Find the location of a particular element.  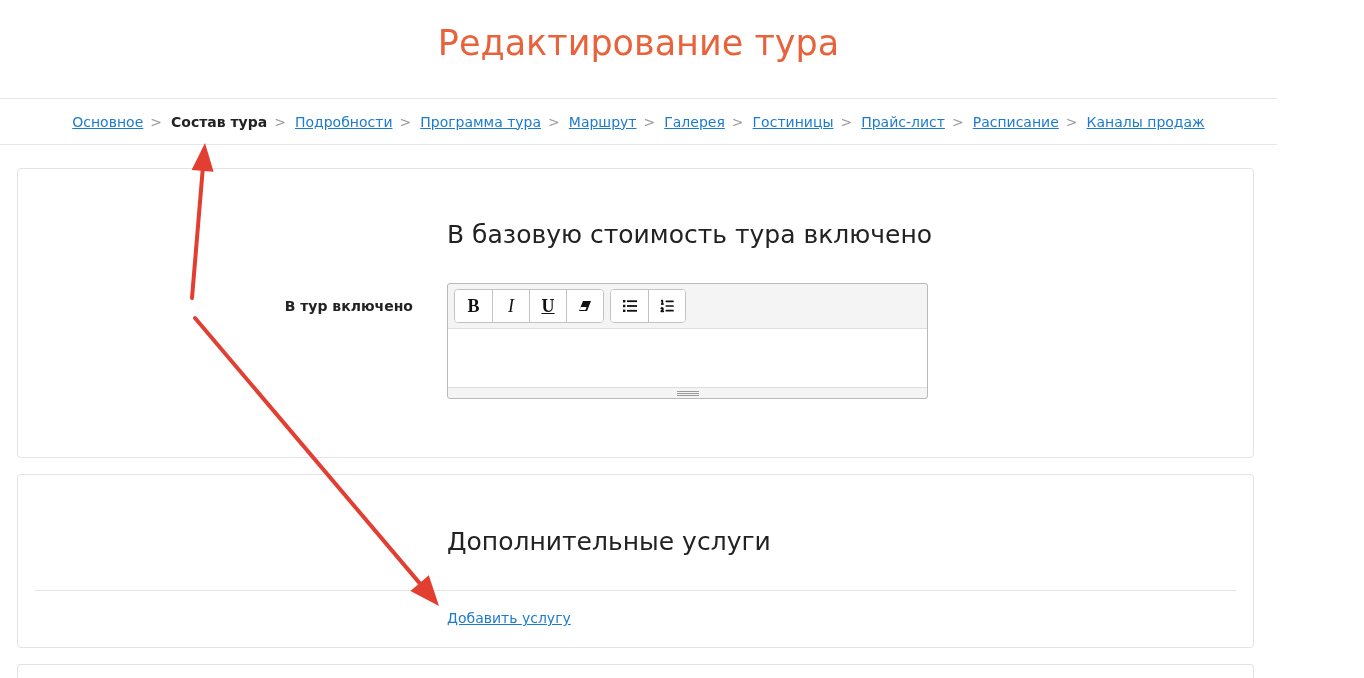

bullet-list-icon is located at coordinates (629, 306).